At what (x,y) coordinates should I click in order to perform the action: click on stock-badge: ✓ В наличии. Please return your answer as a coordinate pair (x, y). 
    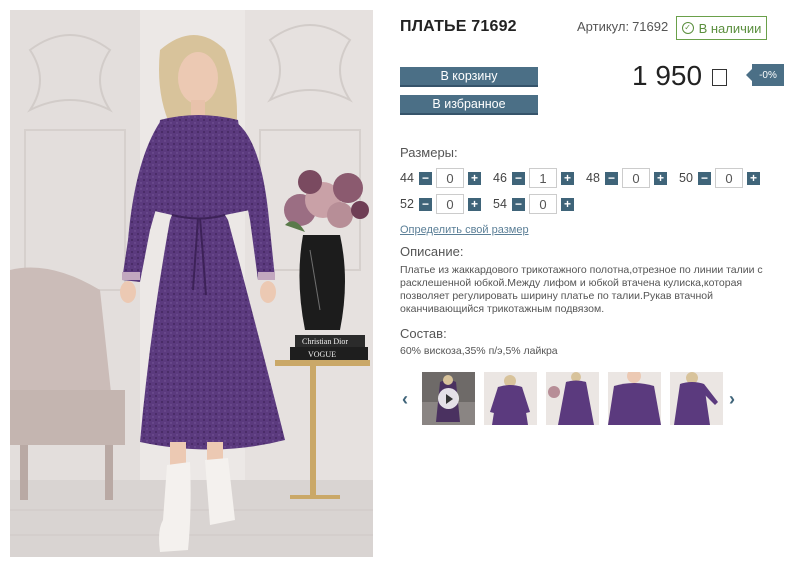
    Looking at the image, I should click on (721, 28).